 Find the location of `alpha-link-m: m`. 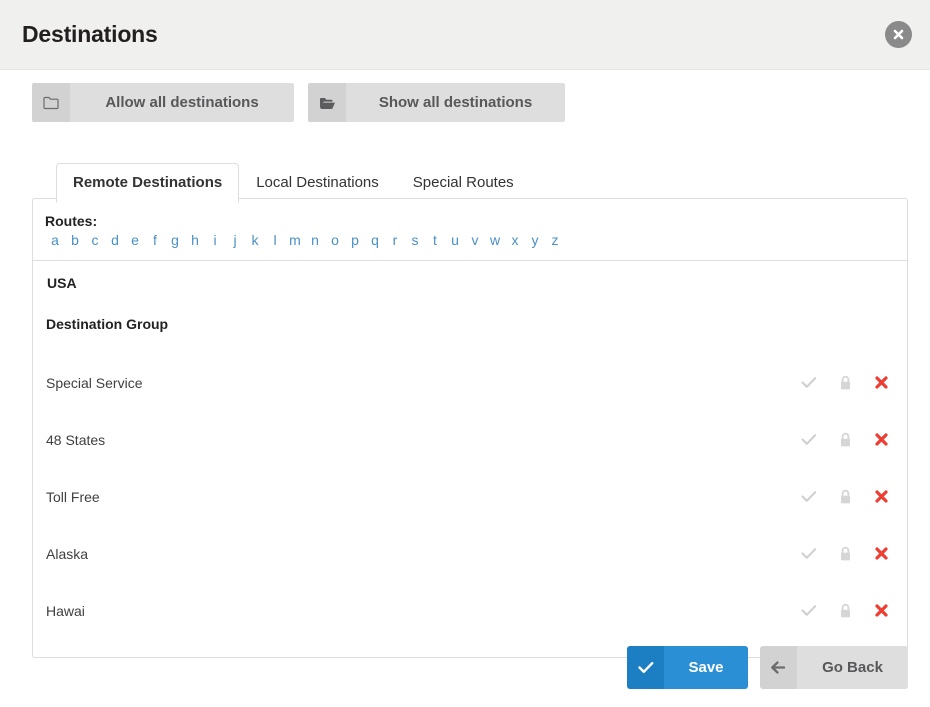

alpha-link-m: m is located at coordinates (295, 240).